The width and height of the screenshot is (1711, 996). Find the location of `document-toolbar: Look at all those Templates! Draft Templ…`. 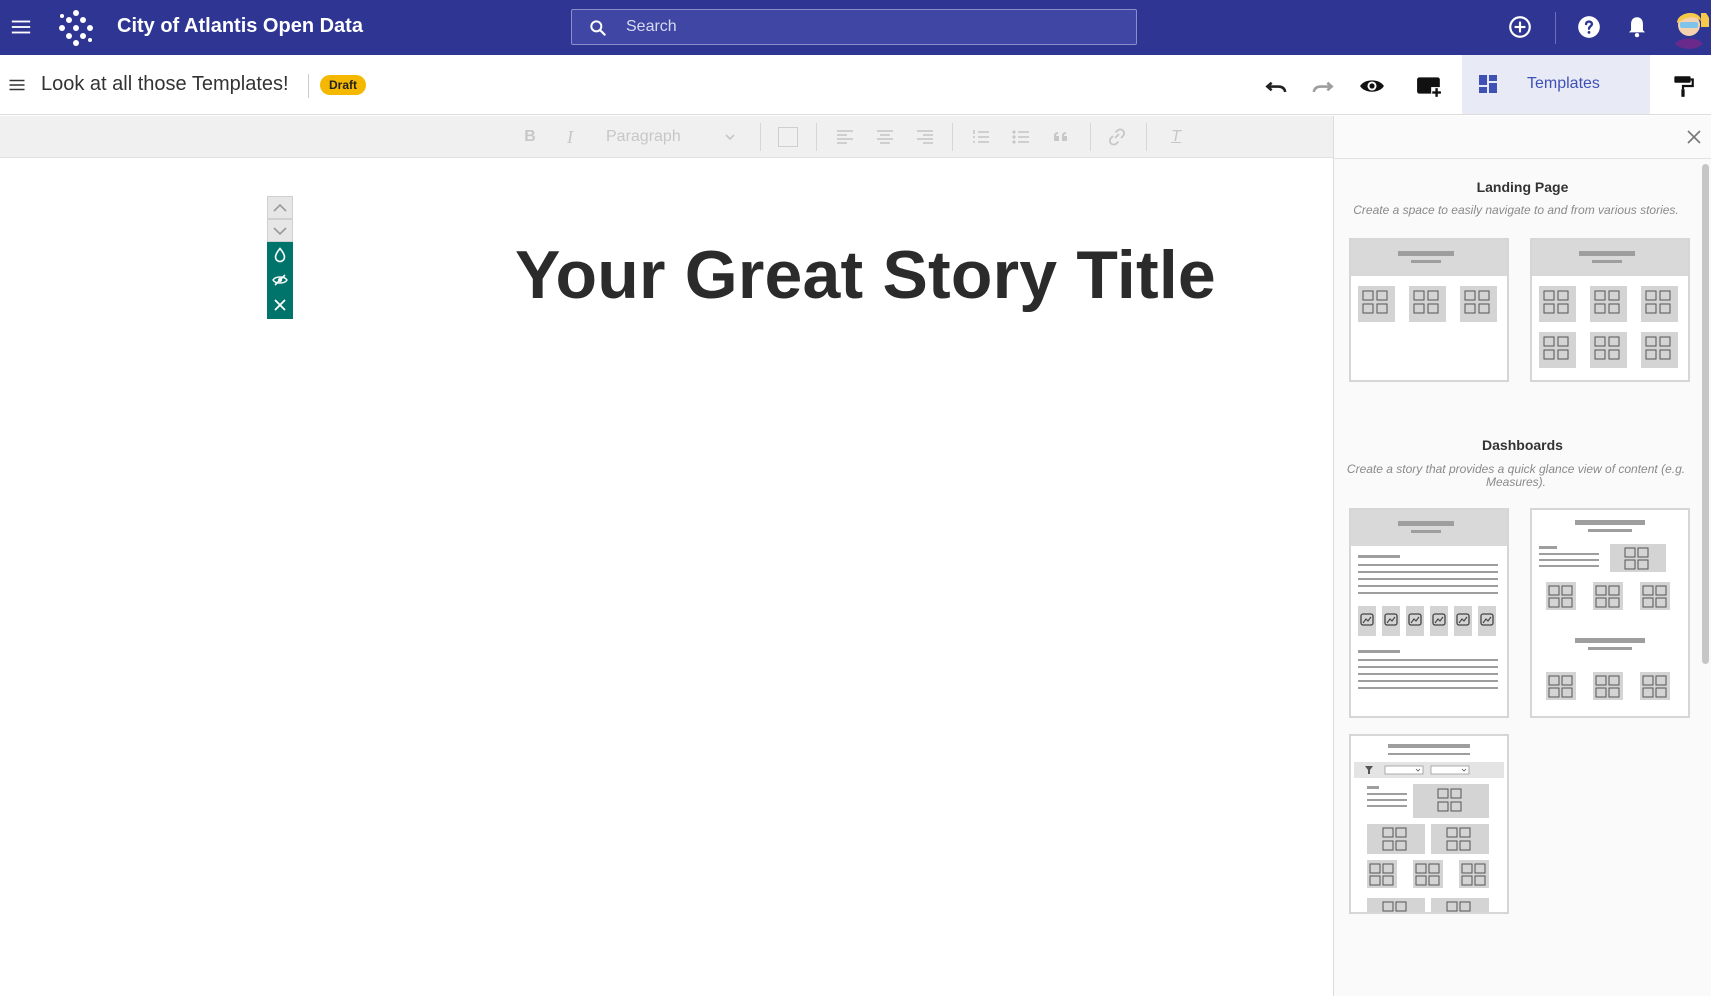

document-toolbar: Look at all those Templates! Draft Templ… is located at coordinates (855, 85).